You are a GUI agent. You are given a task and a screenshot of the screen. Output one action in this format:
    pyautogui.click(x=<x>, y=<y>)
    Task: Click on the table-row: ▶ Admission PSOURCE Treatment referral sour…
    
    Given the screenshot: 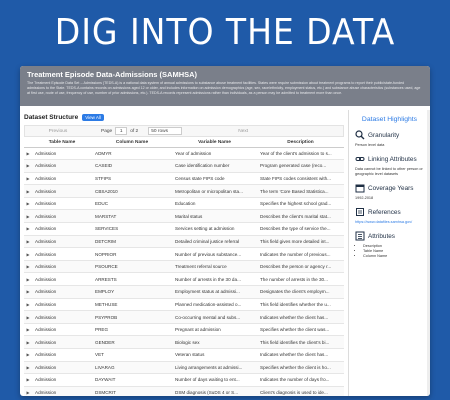 What is the action you would take?
    pyautogui.click(x=184, y=267)
    